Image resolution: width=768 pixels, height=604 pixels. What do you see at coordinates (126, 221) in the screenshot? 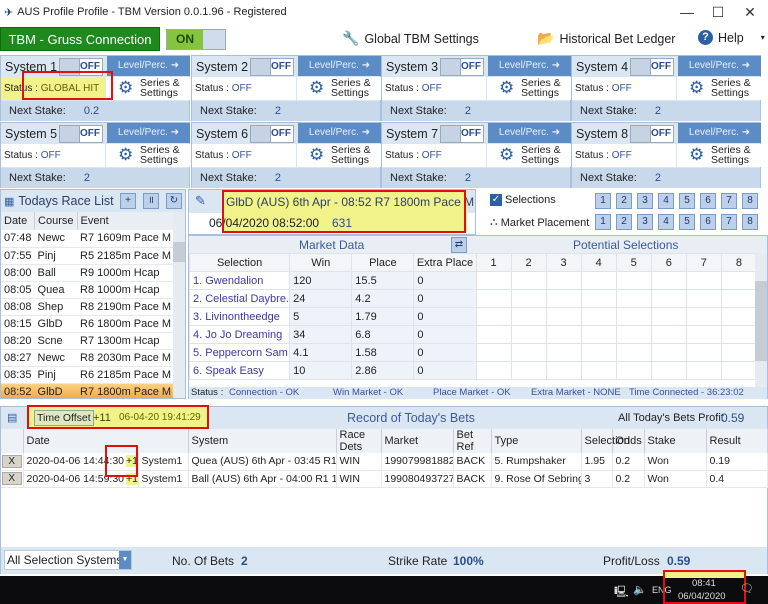
I see `col-event: Event` at bounding box center [126, 221].